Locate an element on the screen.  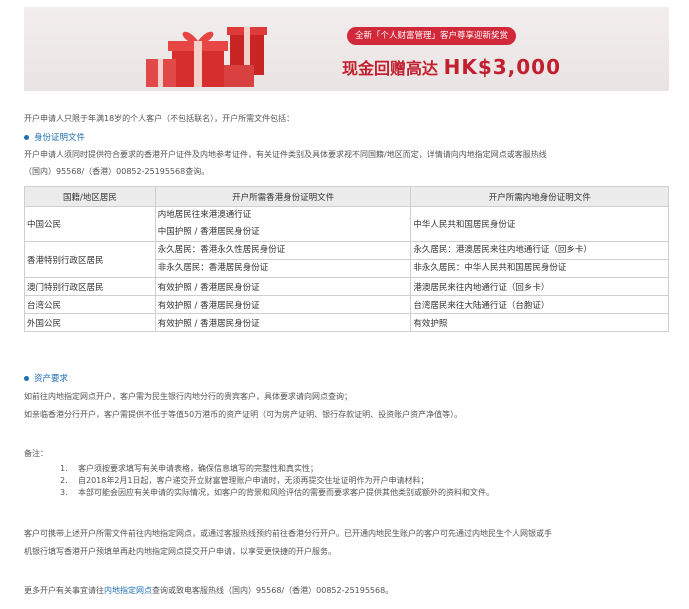
list-item: 1. 客户须按要求填写有关申请表格，确保信息填写的完整性和真实性； is located at coordinates (277, 469).